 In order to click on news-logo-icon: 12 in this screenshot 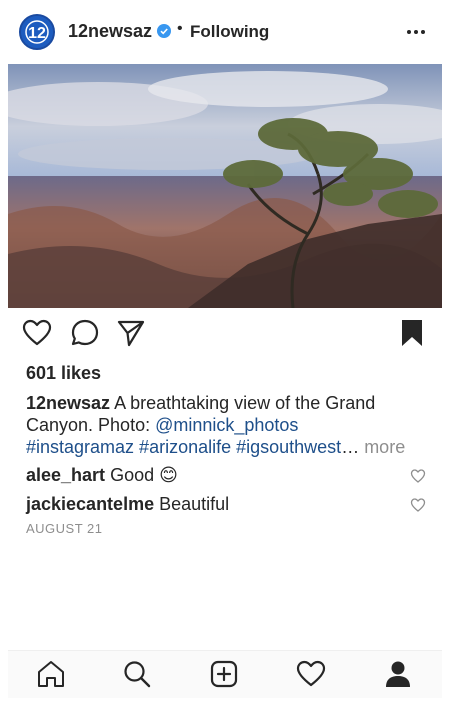, I will do `click(37, 32)`.